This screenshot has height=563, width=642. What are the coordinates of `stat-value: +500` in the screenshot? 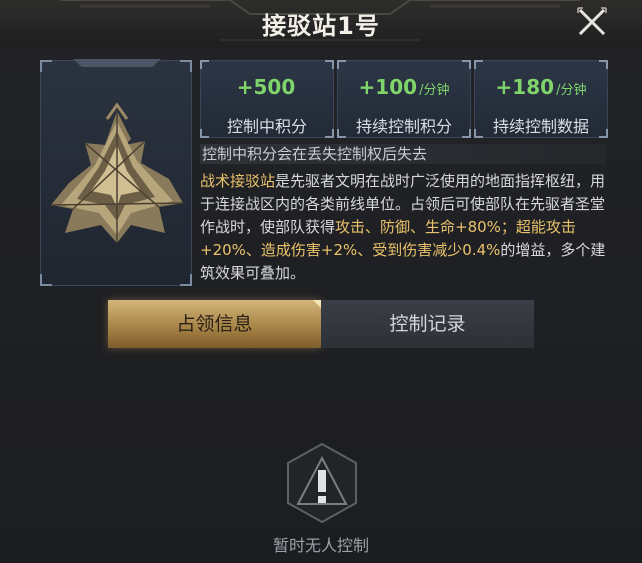 It's located at (266, 87).